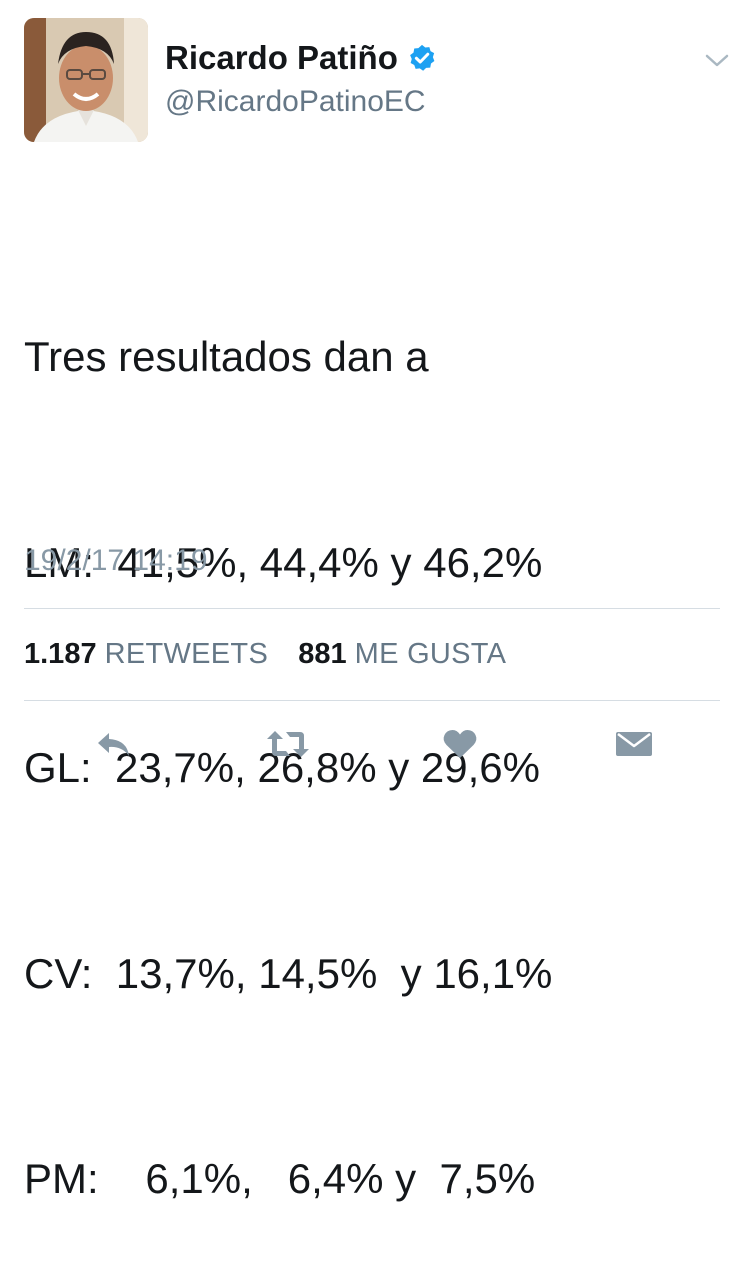 The image size is (750, 1282). I want to click on reply-icon, so click(113, 744).